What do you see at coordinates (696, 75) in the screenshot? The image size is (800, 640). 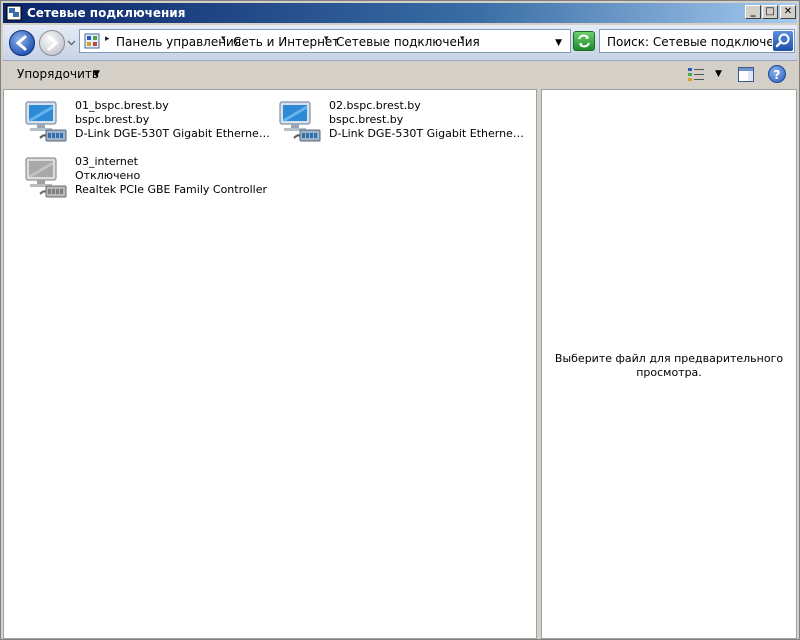 I see `views-icon` at bounding box center [696, 75].